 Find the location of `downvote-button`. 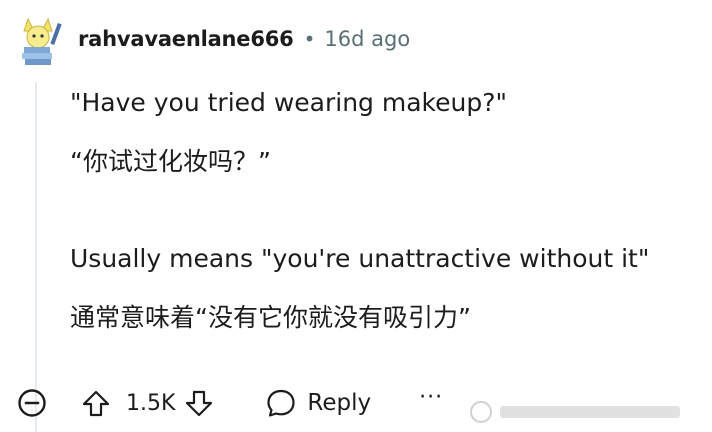

downvote-button is located at coordinates (199, 403).